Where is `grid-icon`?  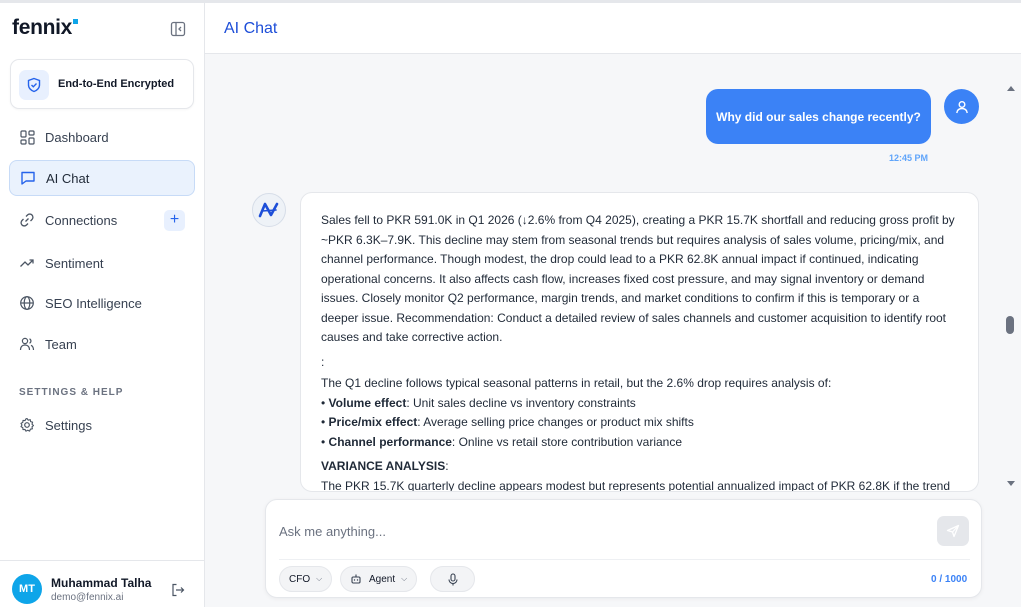 grid-icon is located at coordinates (27, 137).